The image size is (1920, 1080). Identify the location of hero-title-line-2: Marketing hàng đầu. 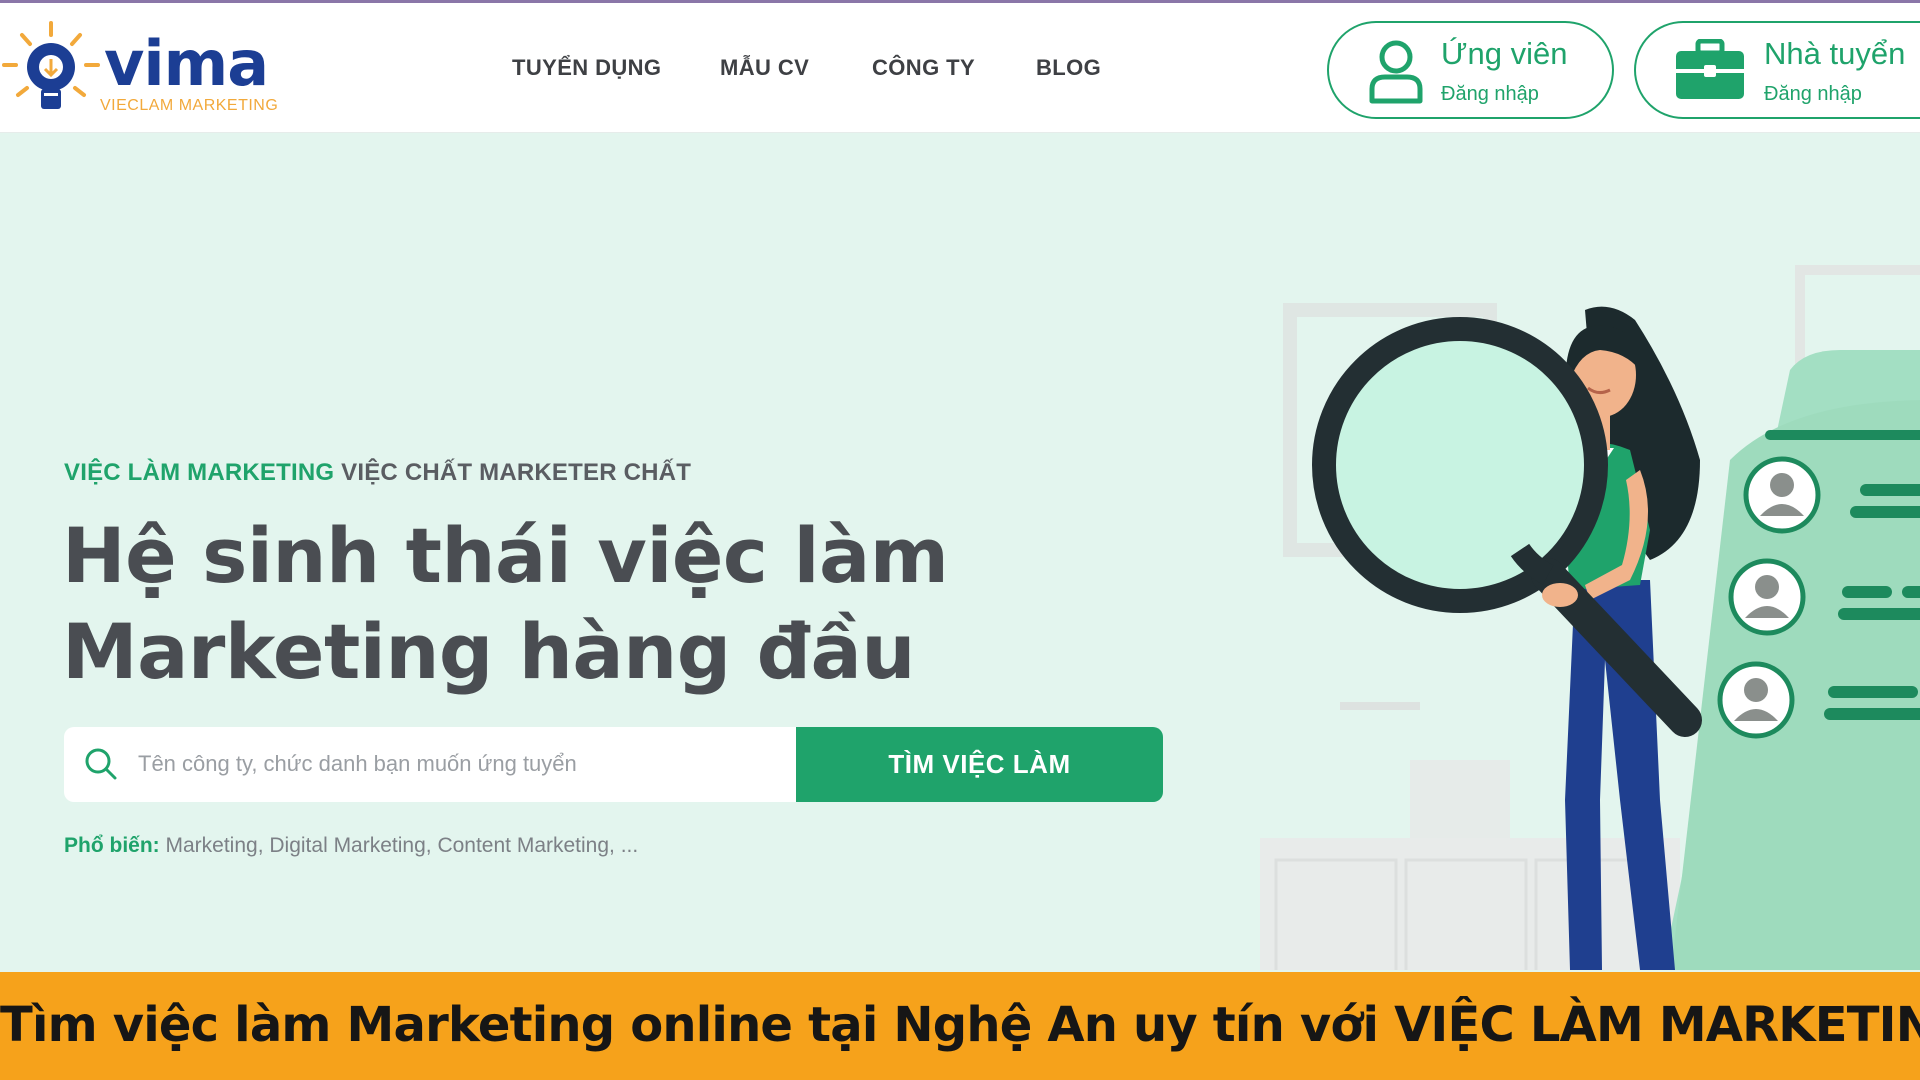
(488, 651).